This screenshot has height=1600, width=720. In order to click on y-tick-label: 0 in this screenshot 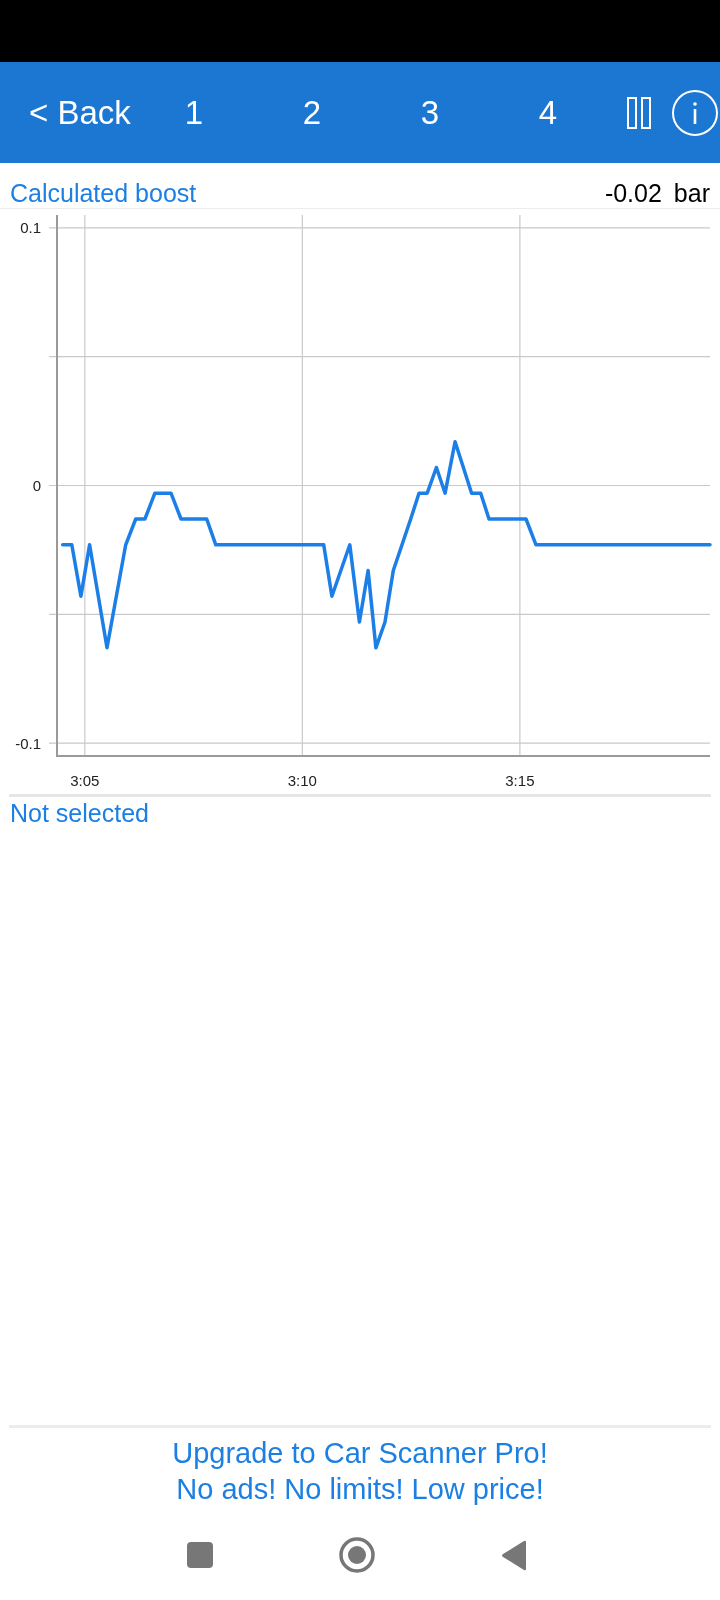, I will do `click(36, 485)`.